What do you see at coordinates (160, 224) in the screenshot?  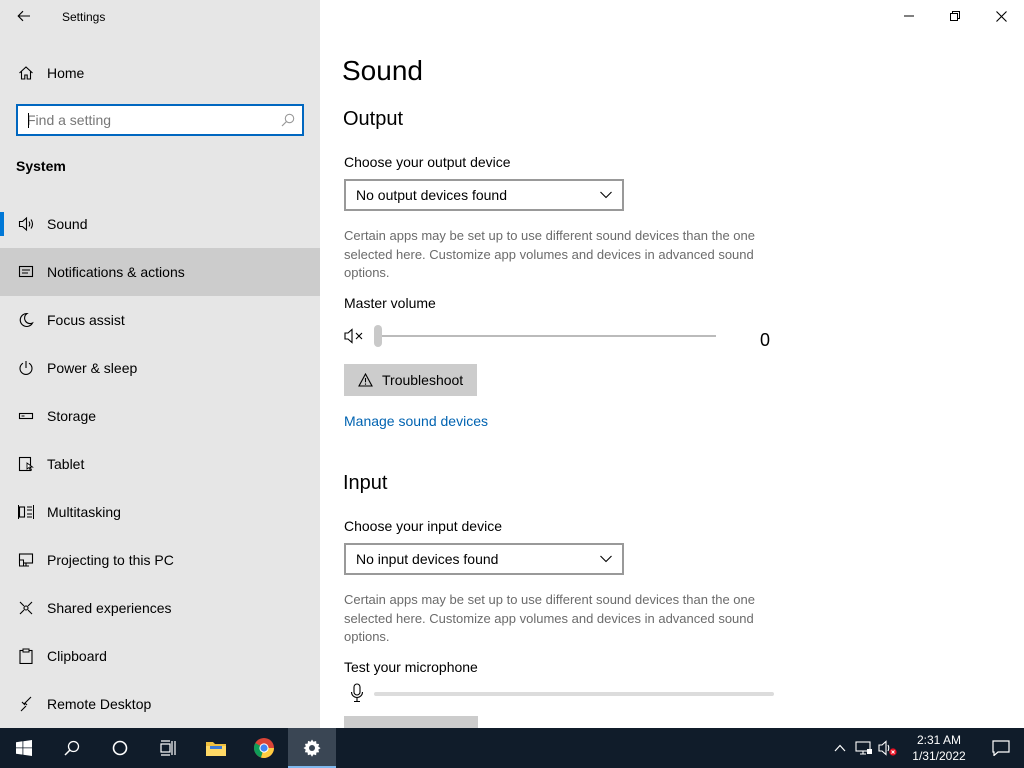 I see `sidebar-item-sound: Sound` at bounding box center [160, 224].